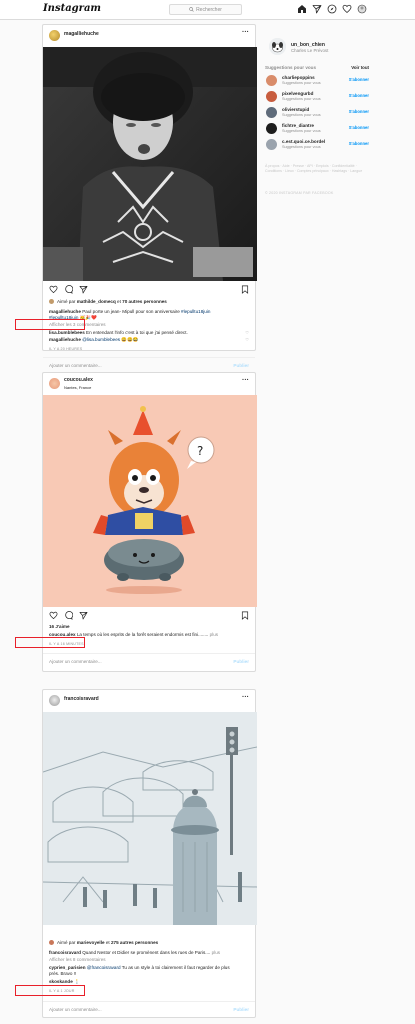  Describe the element at coordinates (78, 380) in the screenshot. I see `post-username: coucou.alex` at that location.